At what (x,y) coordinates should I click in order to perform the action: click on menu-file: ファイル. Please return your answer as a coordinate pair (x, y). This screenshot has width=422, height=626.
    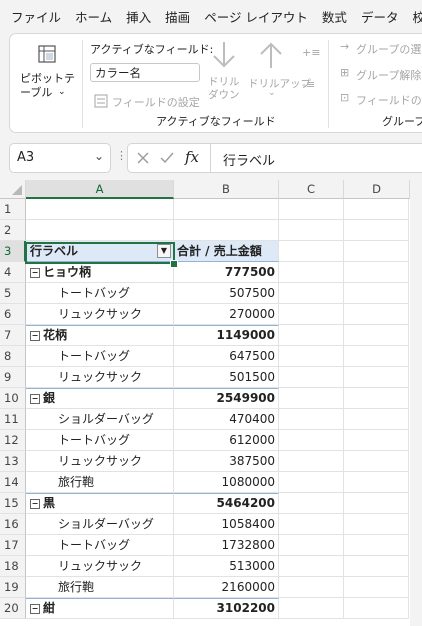
    Looking at the image, I should click on (34, 16).